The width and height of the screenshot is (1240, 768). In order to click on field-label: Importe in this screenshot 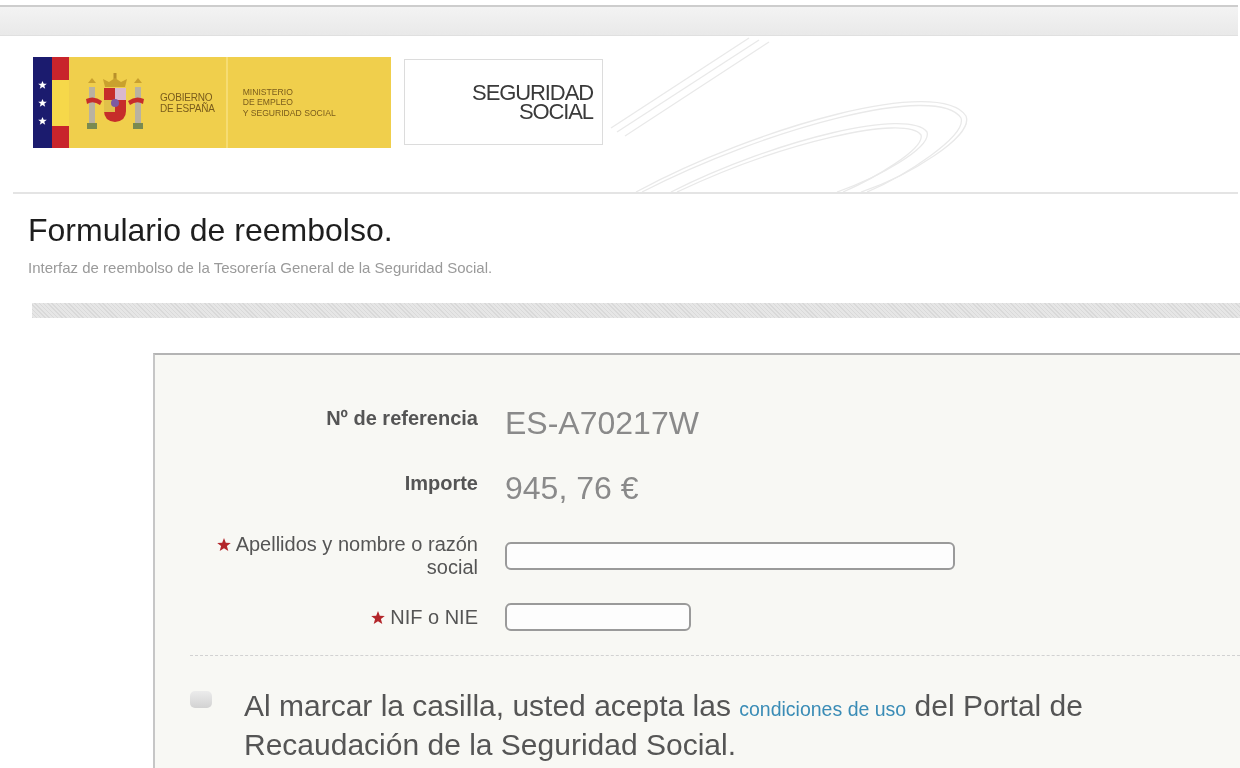, I will do `click(441, 483)`.